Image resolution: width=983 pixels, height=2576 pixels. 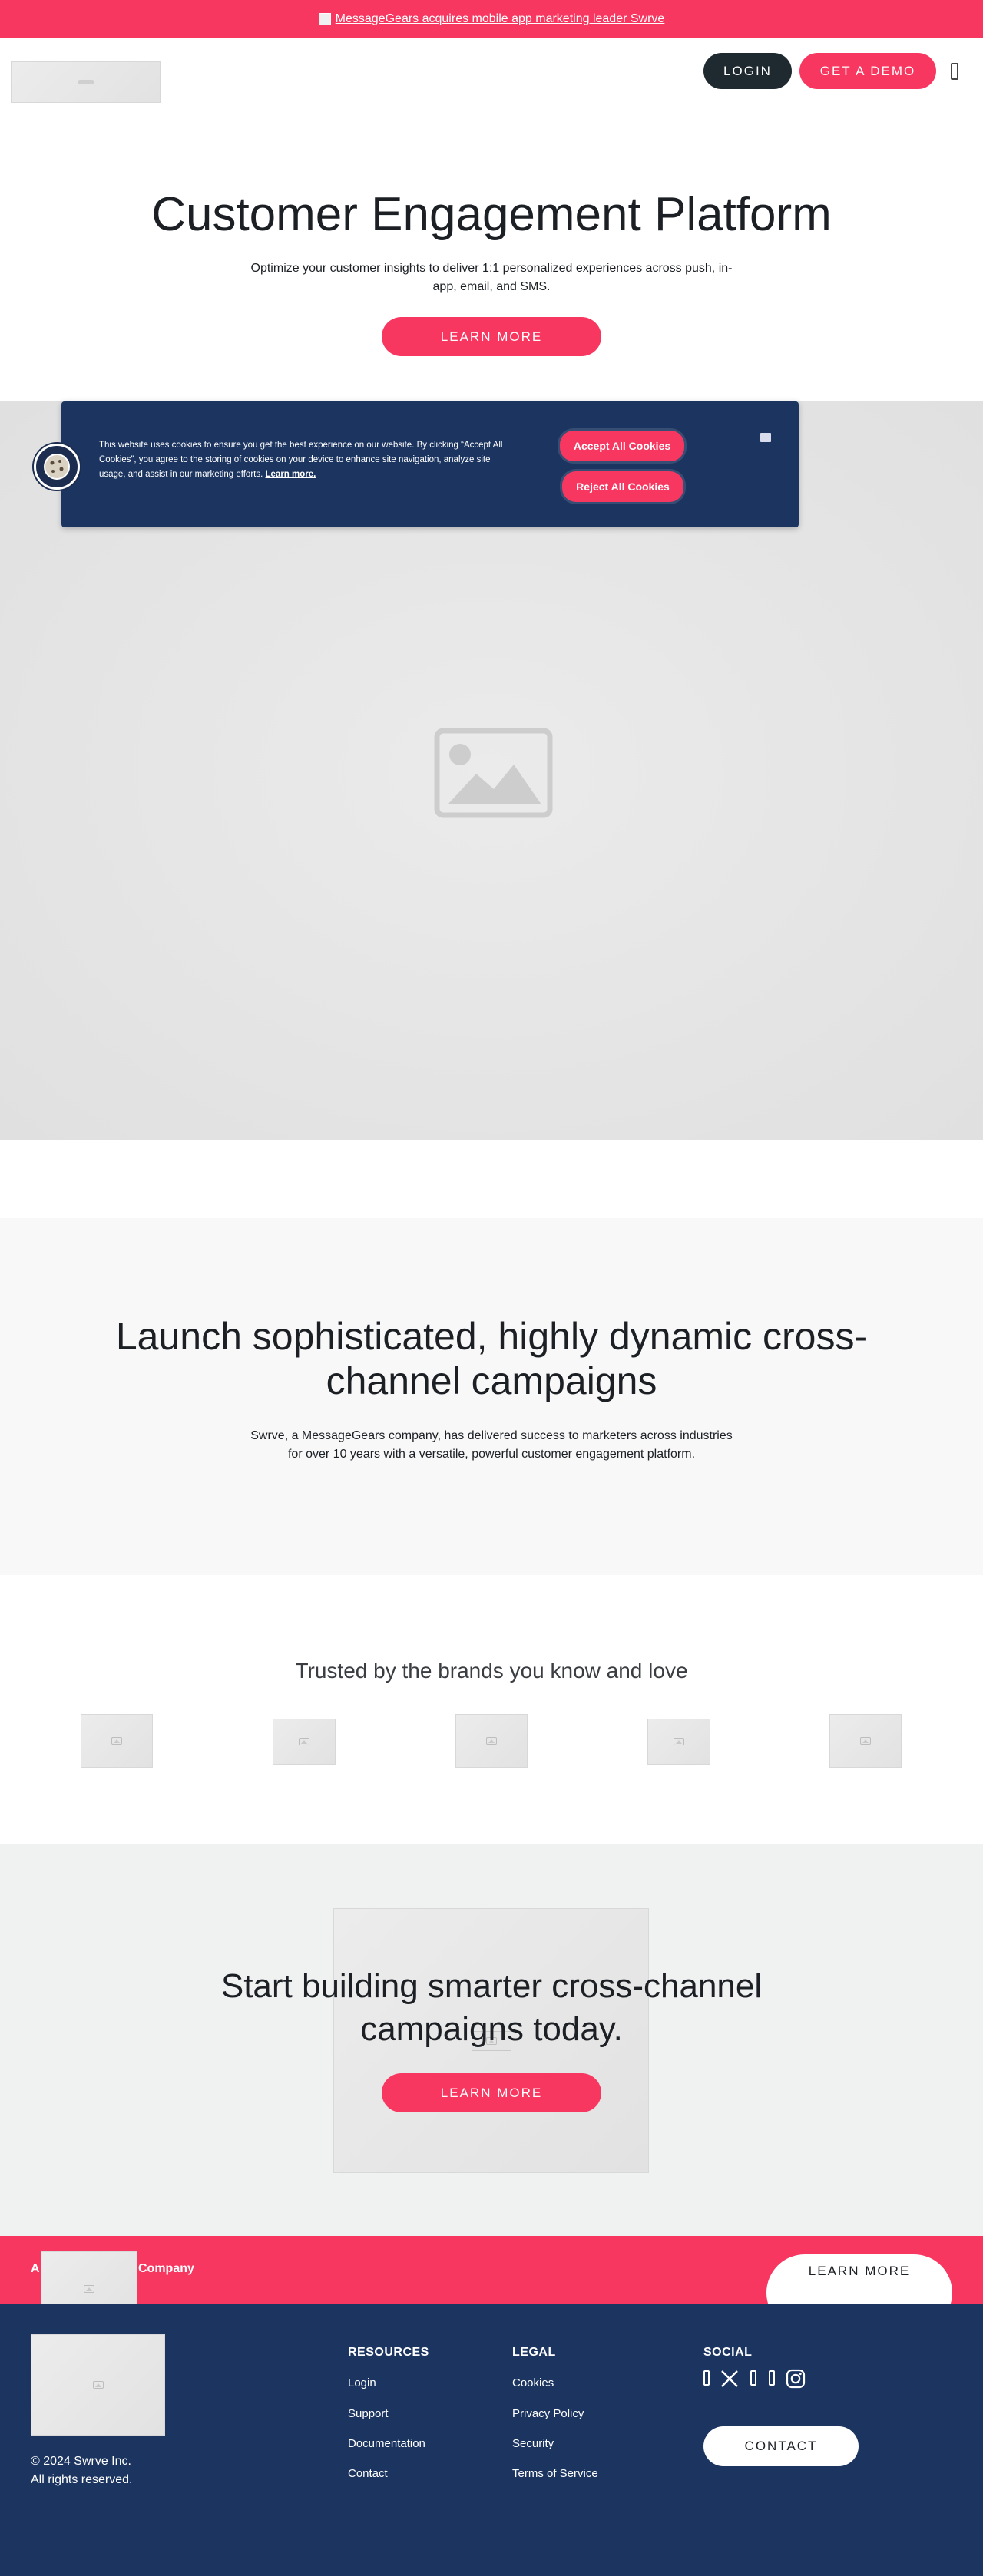 I want to click on accept-all-cookies-button: Accept All Cookies, so click(x=622, y=446).